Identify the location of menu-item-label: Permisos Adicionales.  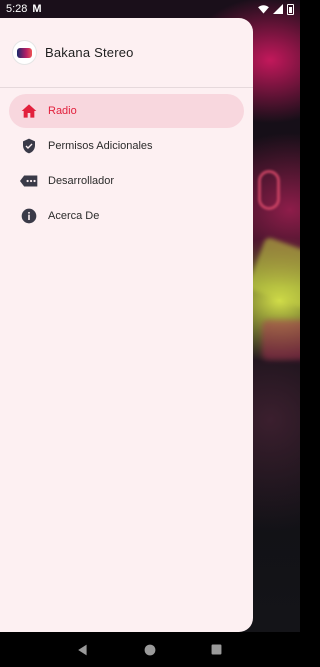
(100, 146).